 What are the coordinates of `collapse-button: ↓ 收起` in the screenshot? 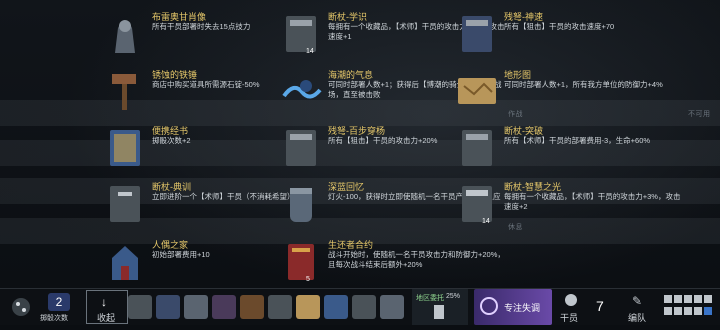 It's located at (107, 307).